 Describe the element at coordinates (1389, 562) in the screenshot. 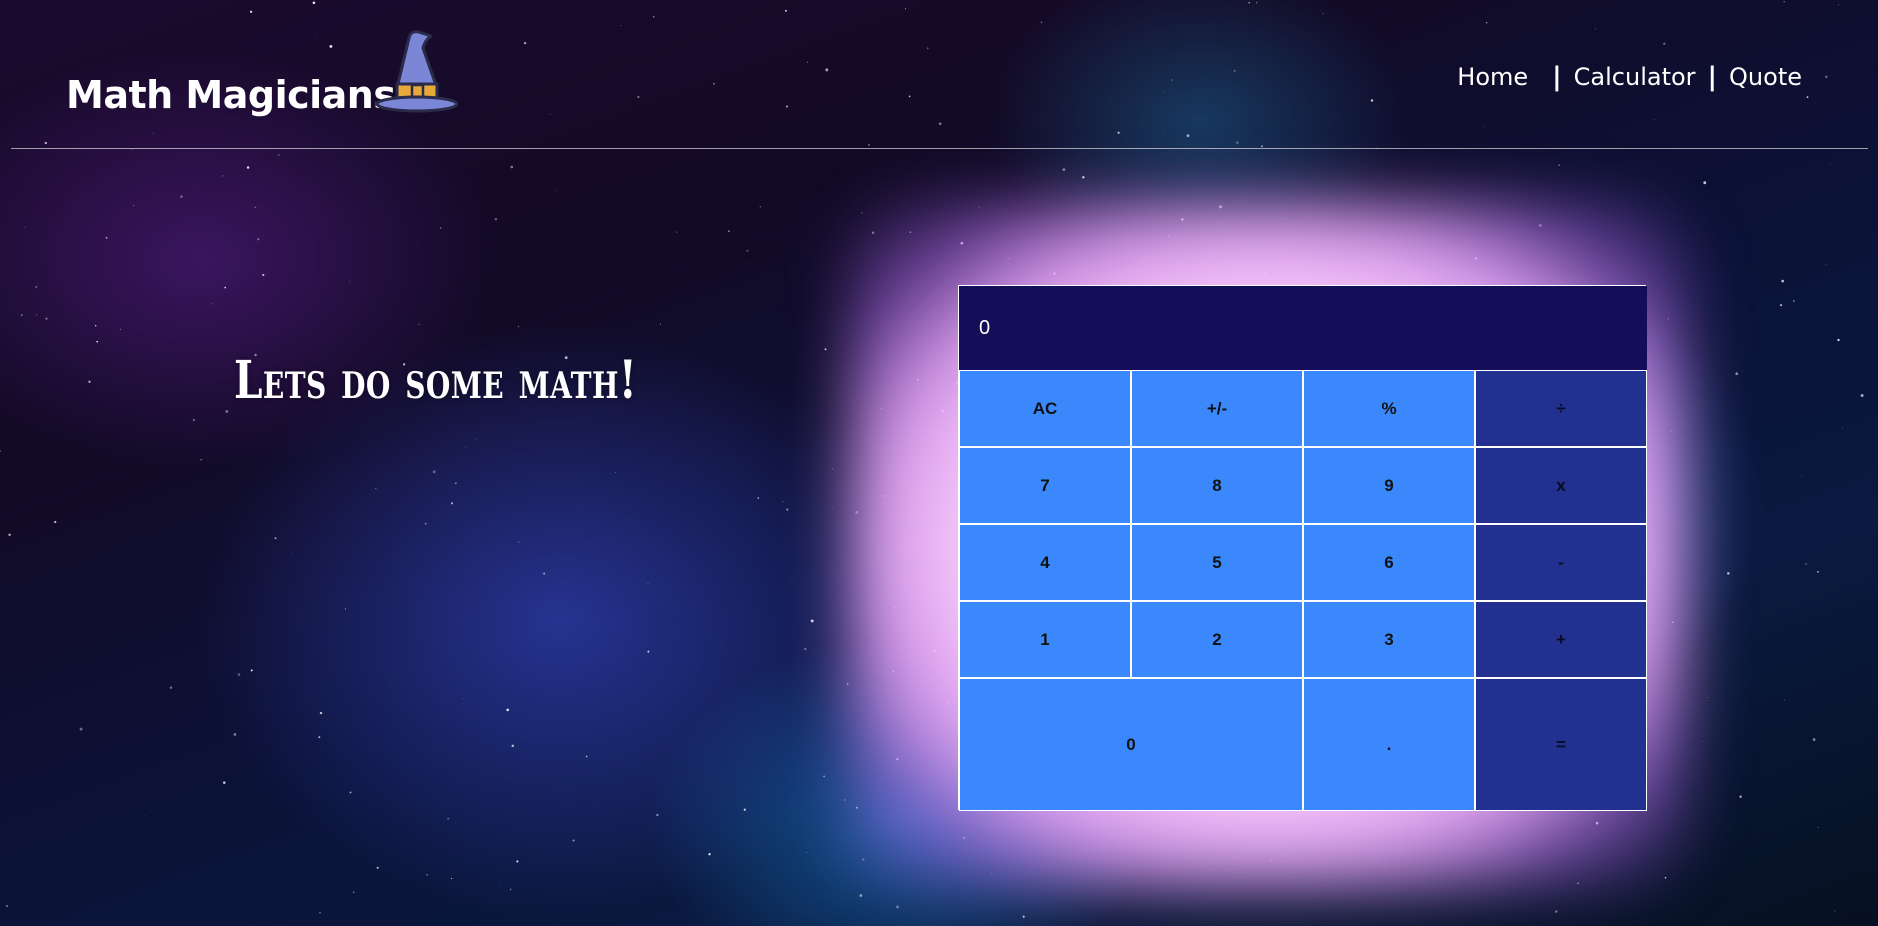

I see `digit-6-button: 6` at that location.